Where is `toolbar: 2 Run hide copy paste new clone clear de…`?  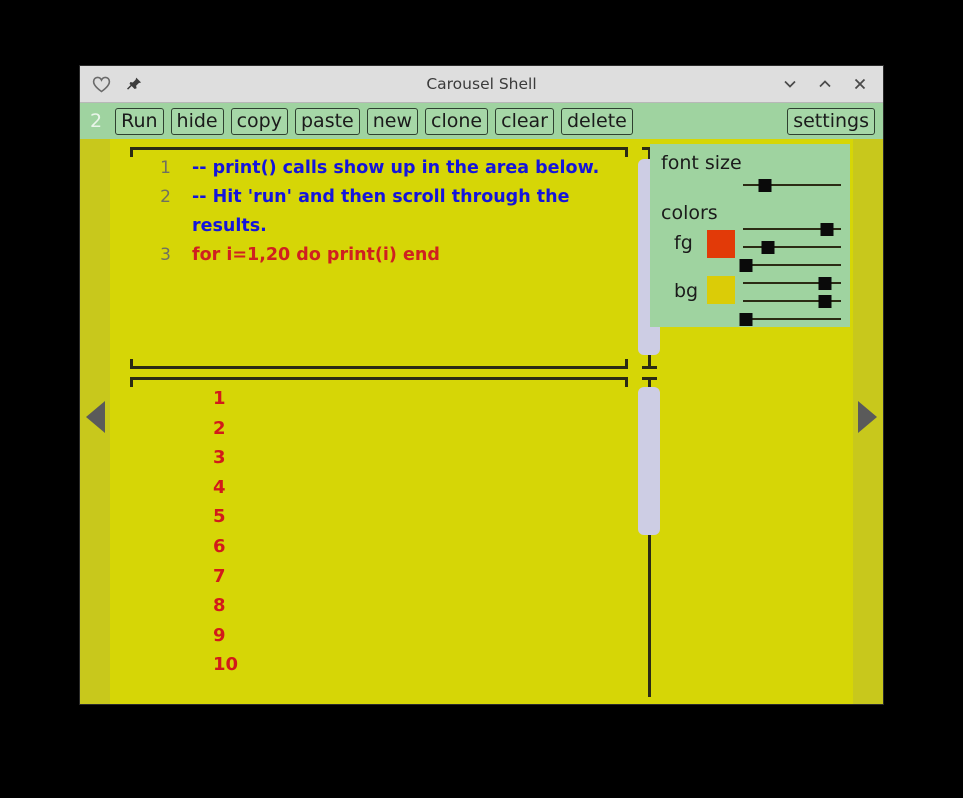 toolbar: 2 Run hide copy paste new clone clear de… is located at coordinates (481, 121).